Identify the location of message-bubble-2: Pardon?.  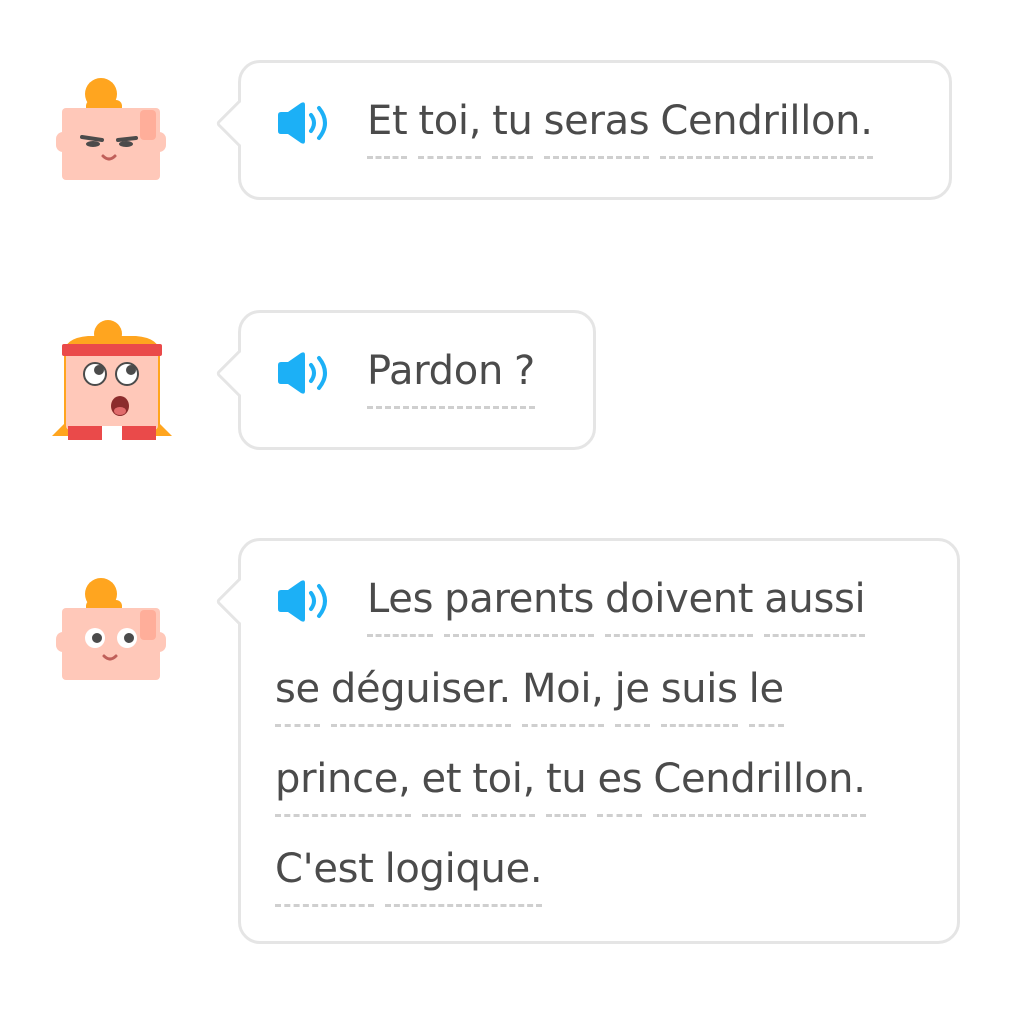
(417, 380).